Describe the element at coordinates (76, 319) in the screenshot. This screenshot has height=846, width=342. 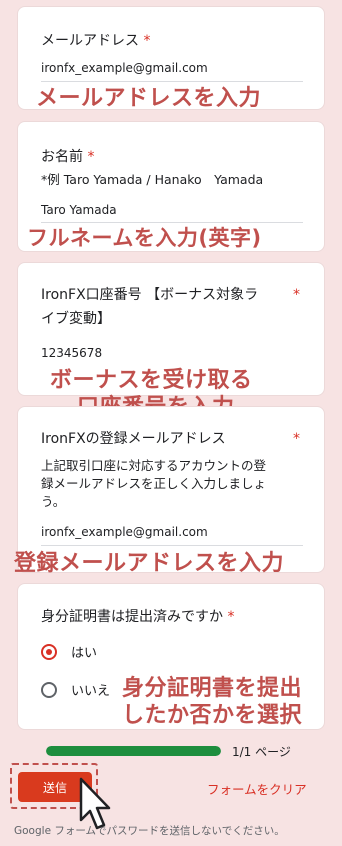
I see `question-title-continued: イブ変動】` at that location.